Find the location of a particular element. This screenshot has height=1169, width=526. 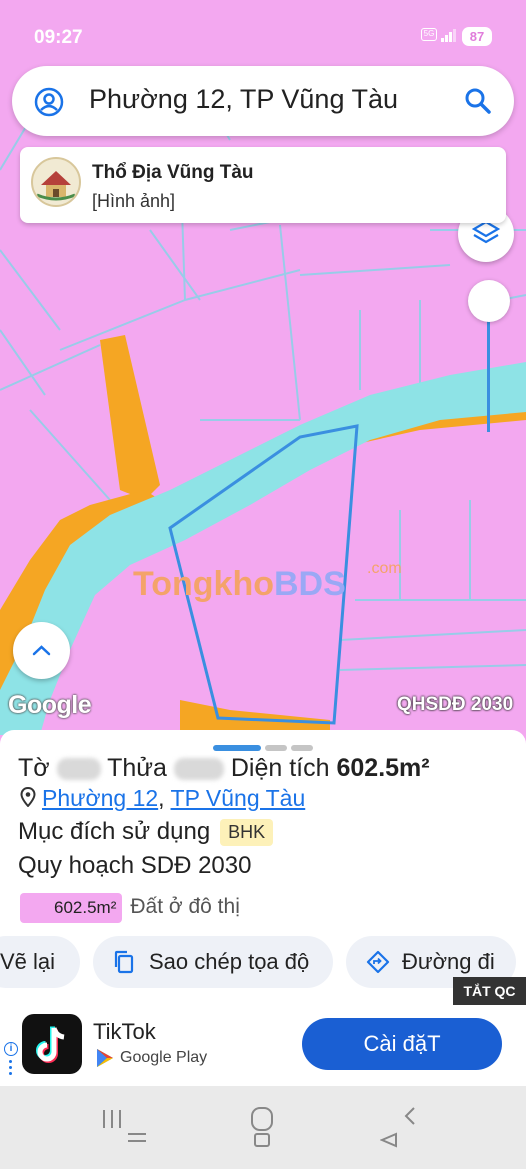

watermark-suffix: .com is located at coordinates (384, 568).